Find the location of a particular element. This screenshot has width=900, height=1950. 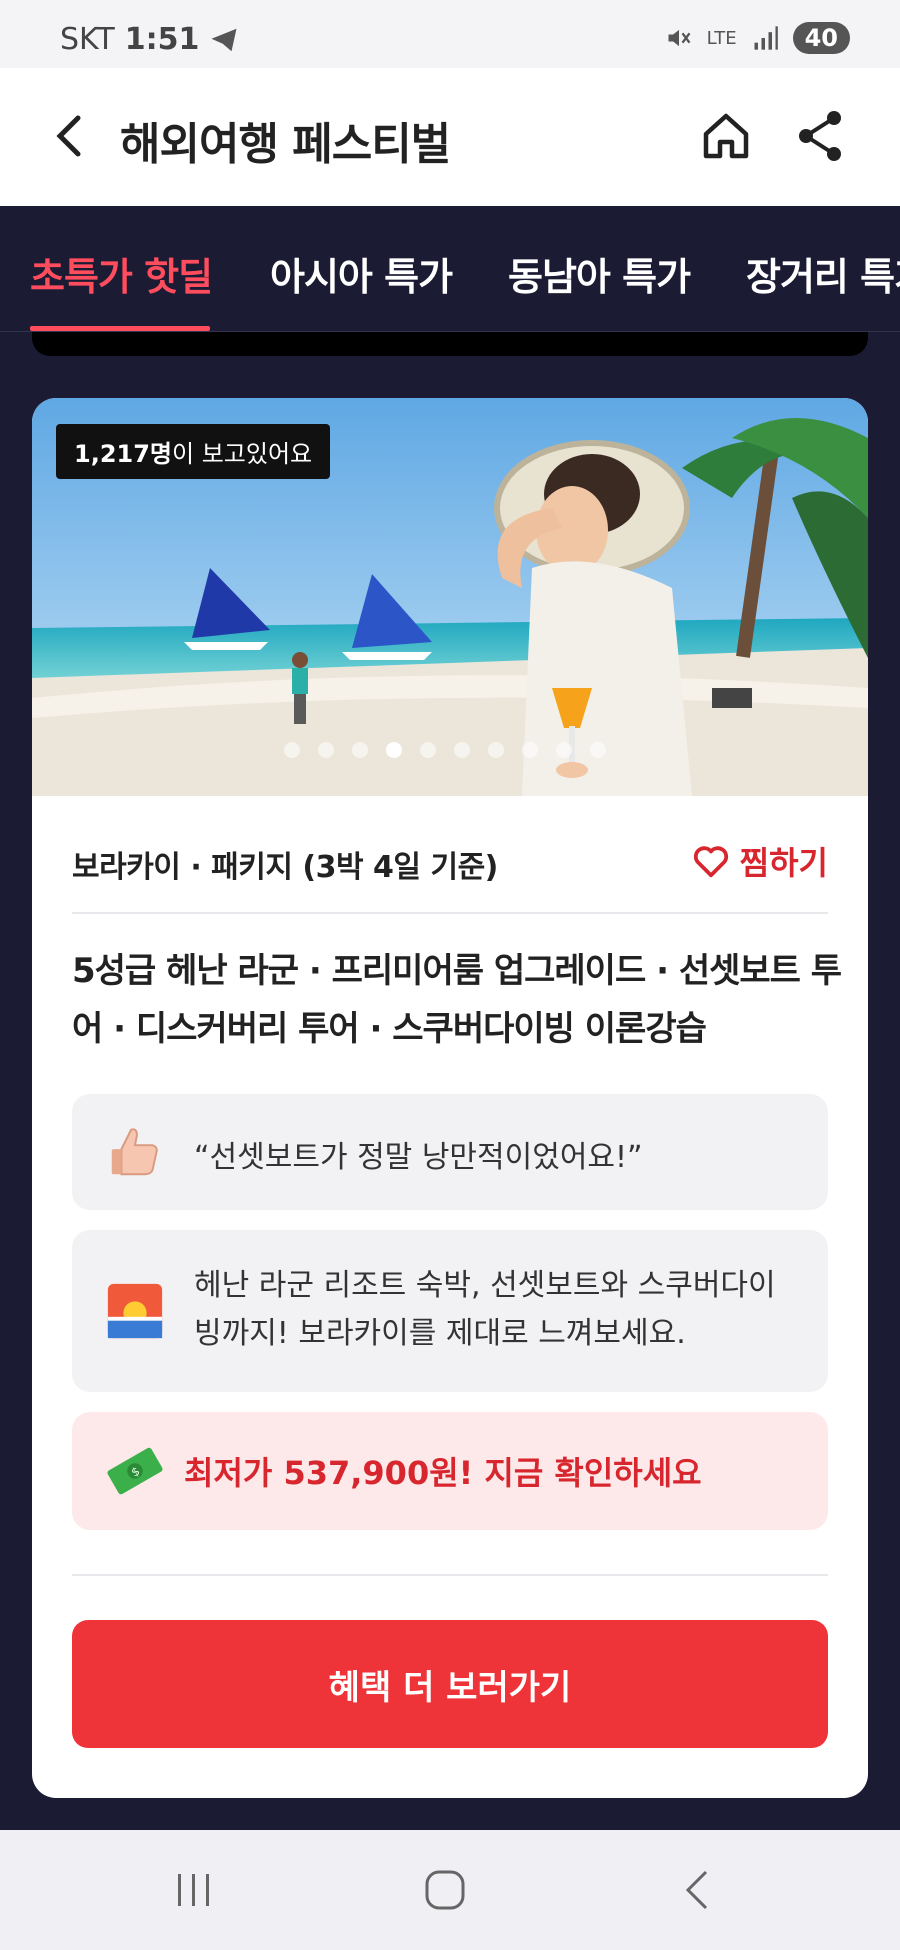

status-left: SKT 1:51 is located at coordinates (149, 39).